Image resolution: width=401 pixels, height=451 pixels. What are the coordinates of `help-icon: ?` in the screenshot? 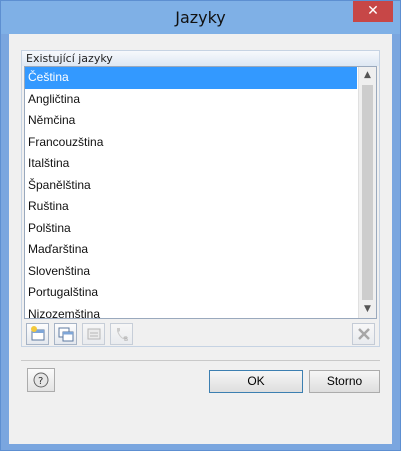 It's located at (41, 380).